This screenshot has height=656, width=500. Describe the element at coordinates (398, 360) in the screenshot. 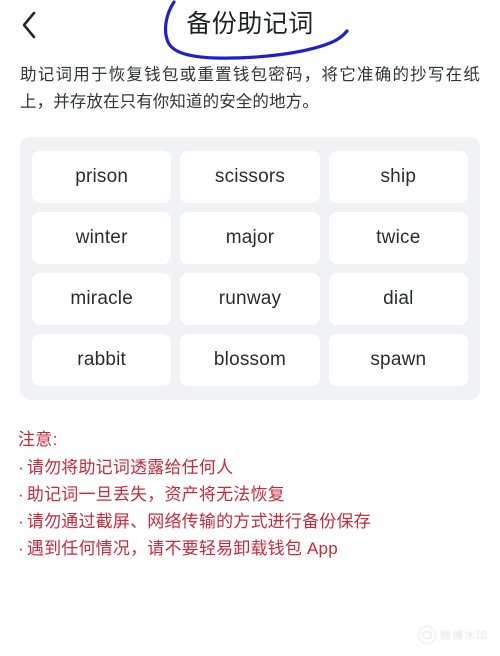

I see `mnemonic-word-chip: spawn` at that location.